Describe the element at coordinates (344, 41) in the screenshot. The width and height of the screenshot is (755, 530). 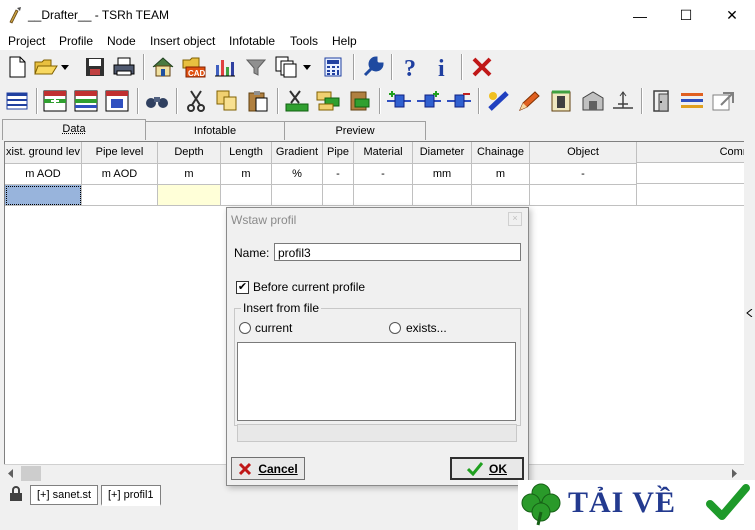
I see `menu-help: Help` at that location.